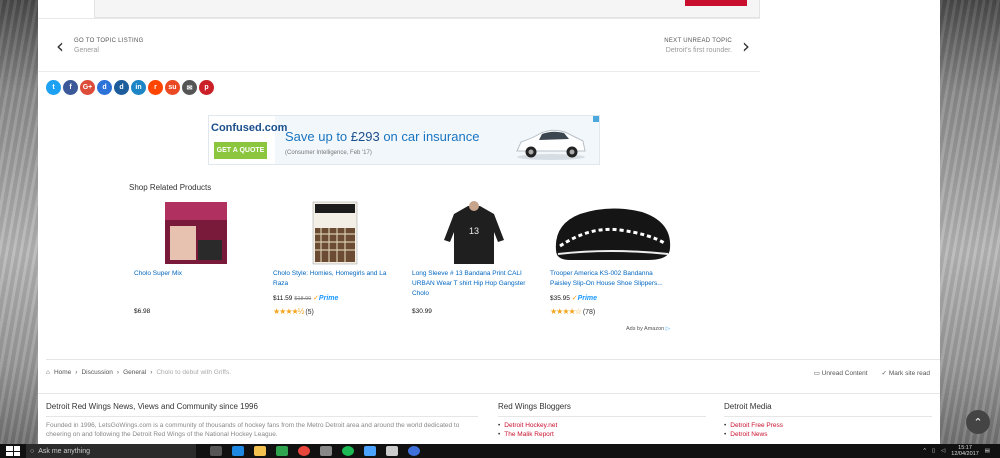 The image size is (1000, 458). I want to click on digg-icon: d, so click(121, 87).